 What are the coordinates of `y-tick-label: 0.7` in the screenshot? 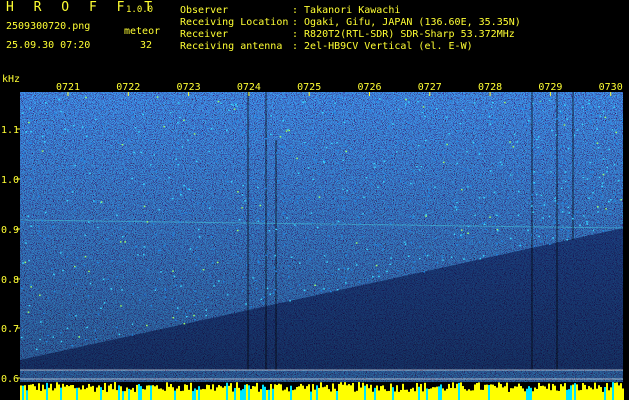 It's located at (10, 329).